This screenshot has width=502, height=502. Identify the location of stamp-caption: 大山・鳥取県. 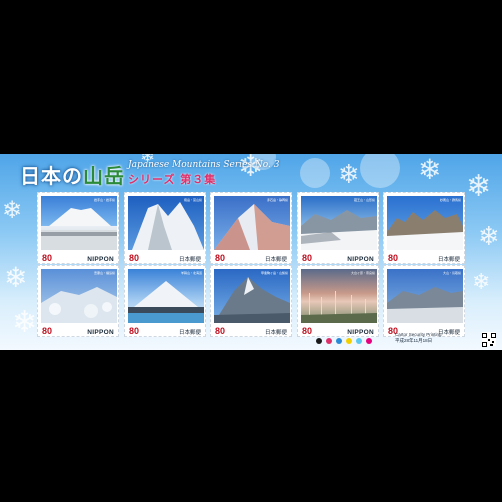
(451, 273).